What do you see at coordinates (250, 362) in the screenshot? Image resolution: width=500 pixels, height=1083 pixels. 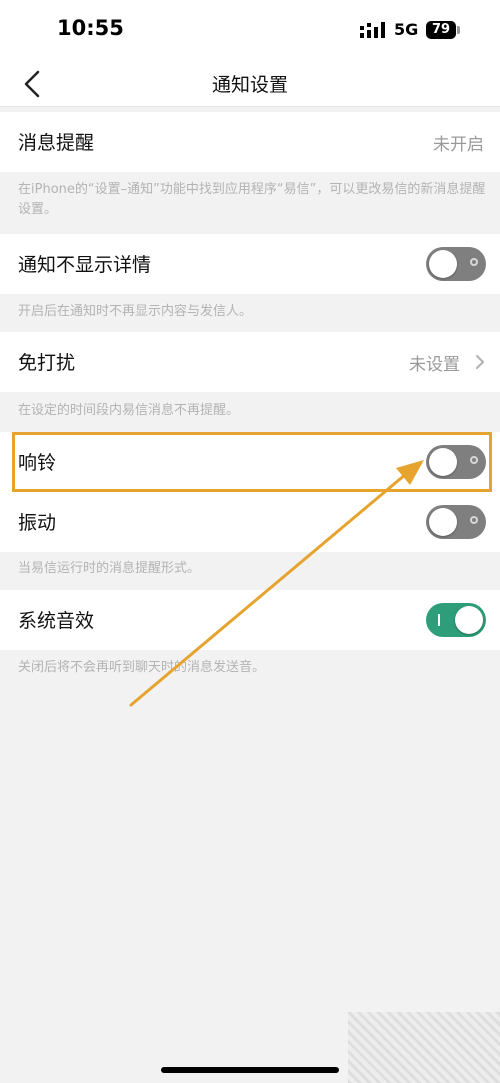 I see `do-not-disturb-row: 免打扰 未设置` at bounding box center [250, 362].